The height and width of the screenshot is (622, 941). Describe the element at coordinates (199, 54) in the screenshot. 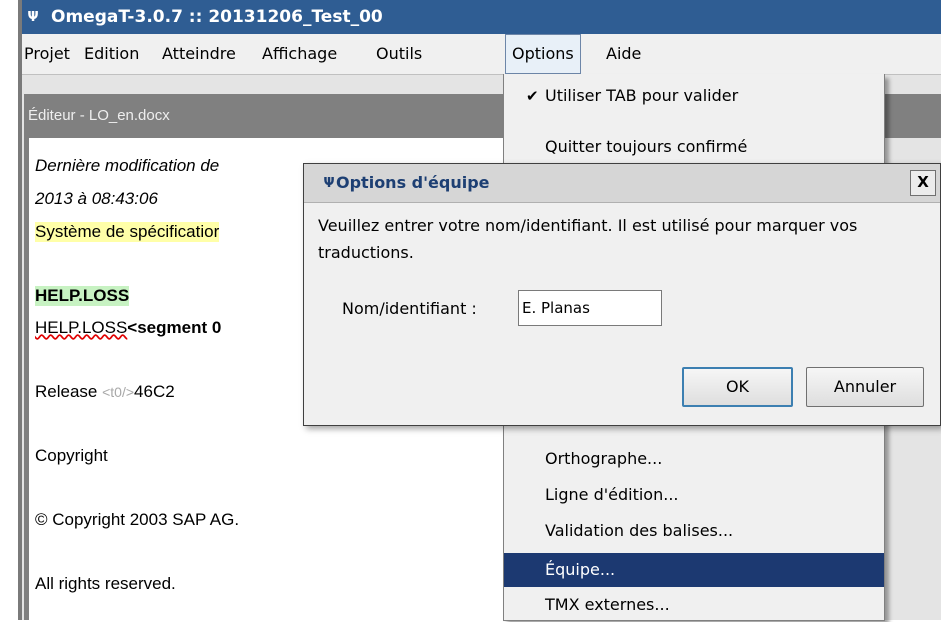

I see `menu-atteindre: Atteindre` at that location.